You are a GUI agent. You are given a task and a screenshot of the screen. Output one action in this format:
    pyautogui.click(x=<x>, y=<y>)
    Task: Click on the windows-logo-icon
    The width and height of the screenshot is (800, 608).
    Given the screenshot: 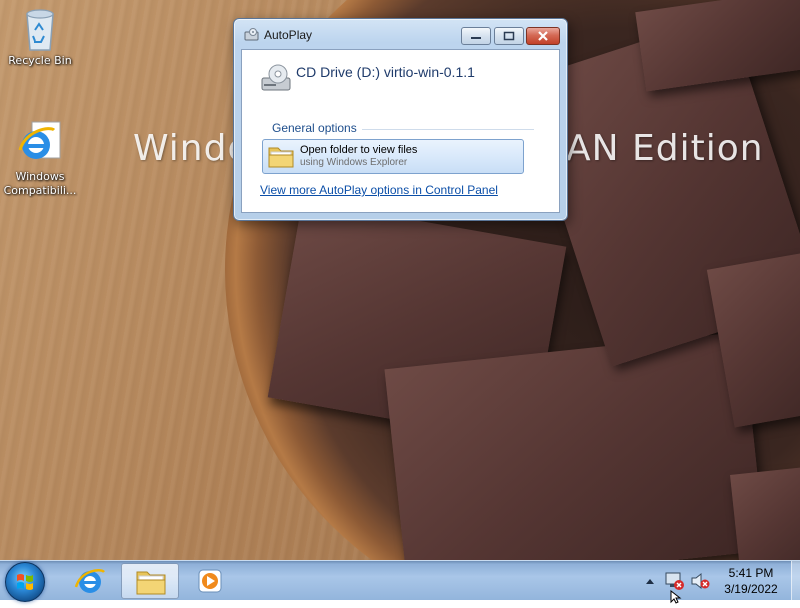 What is the action you would take?
    pyautogui.click(x=25, y=582)
    